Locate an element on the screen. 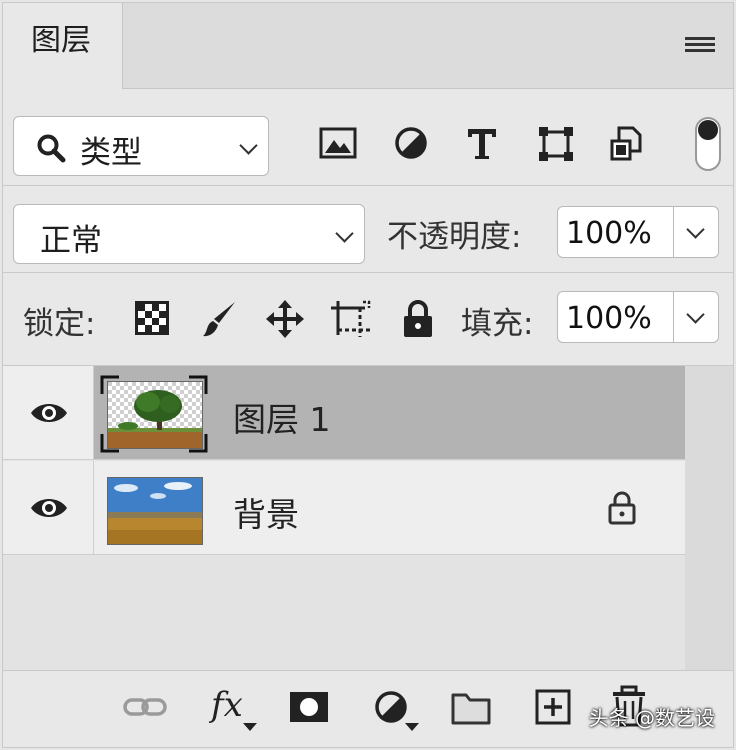  opacity-dropdown-button is located at coordinates (695, 232).